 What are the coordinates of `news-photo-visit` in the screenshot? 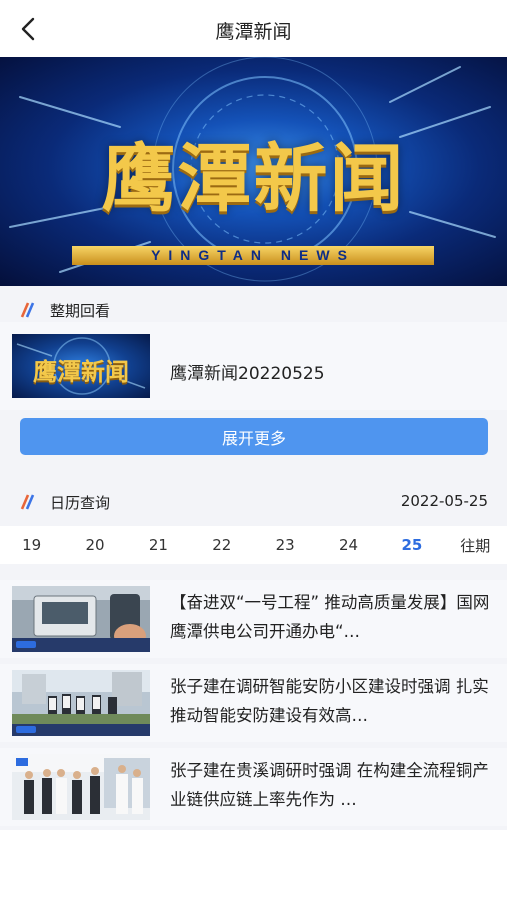 It's located at (81, 787).